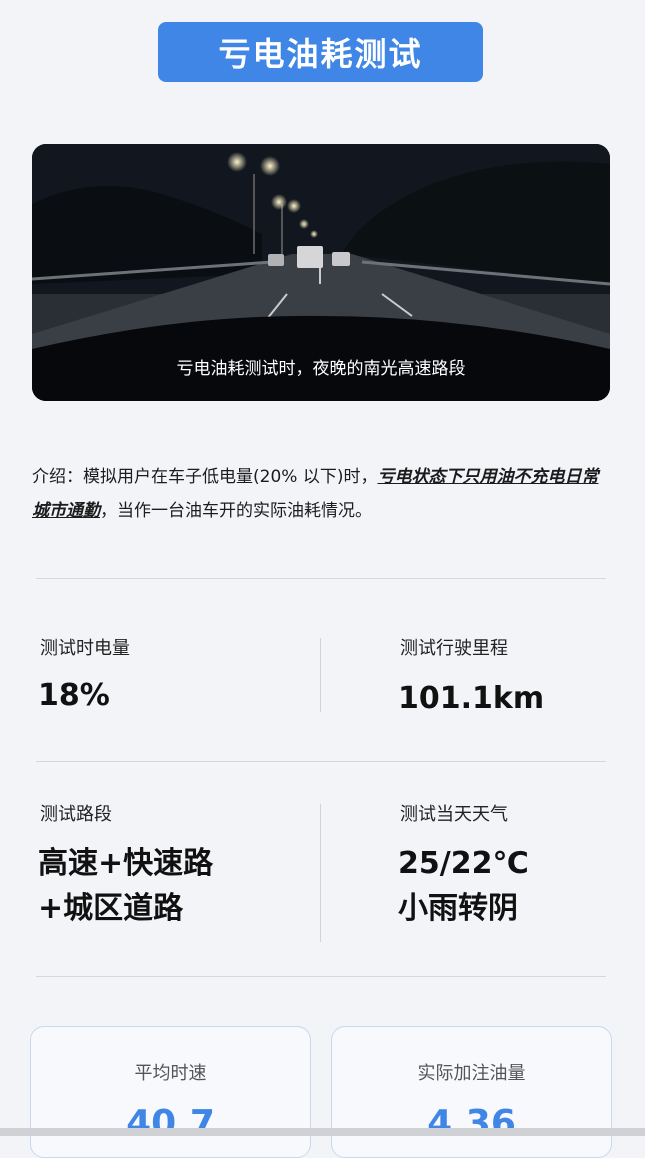 Image resolution: width=645 pixels, height=1158 pixels. I want to click on page-title: 亏电油耗测试, so click(320, 54).